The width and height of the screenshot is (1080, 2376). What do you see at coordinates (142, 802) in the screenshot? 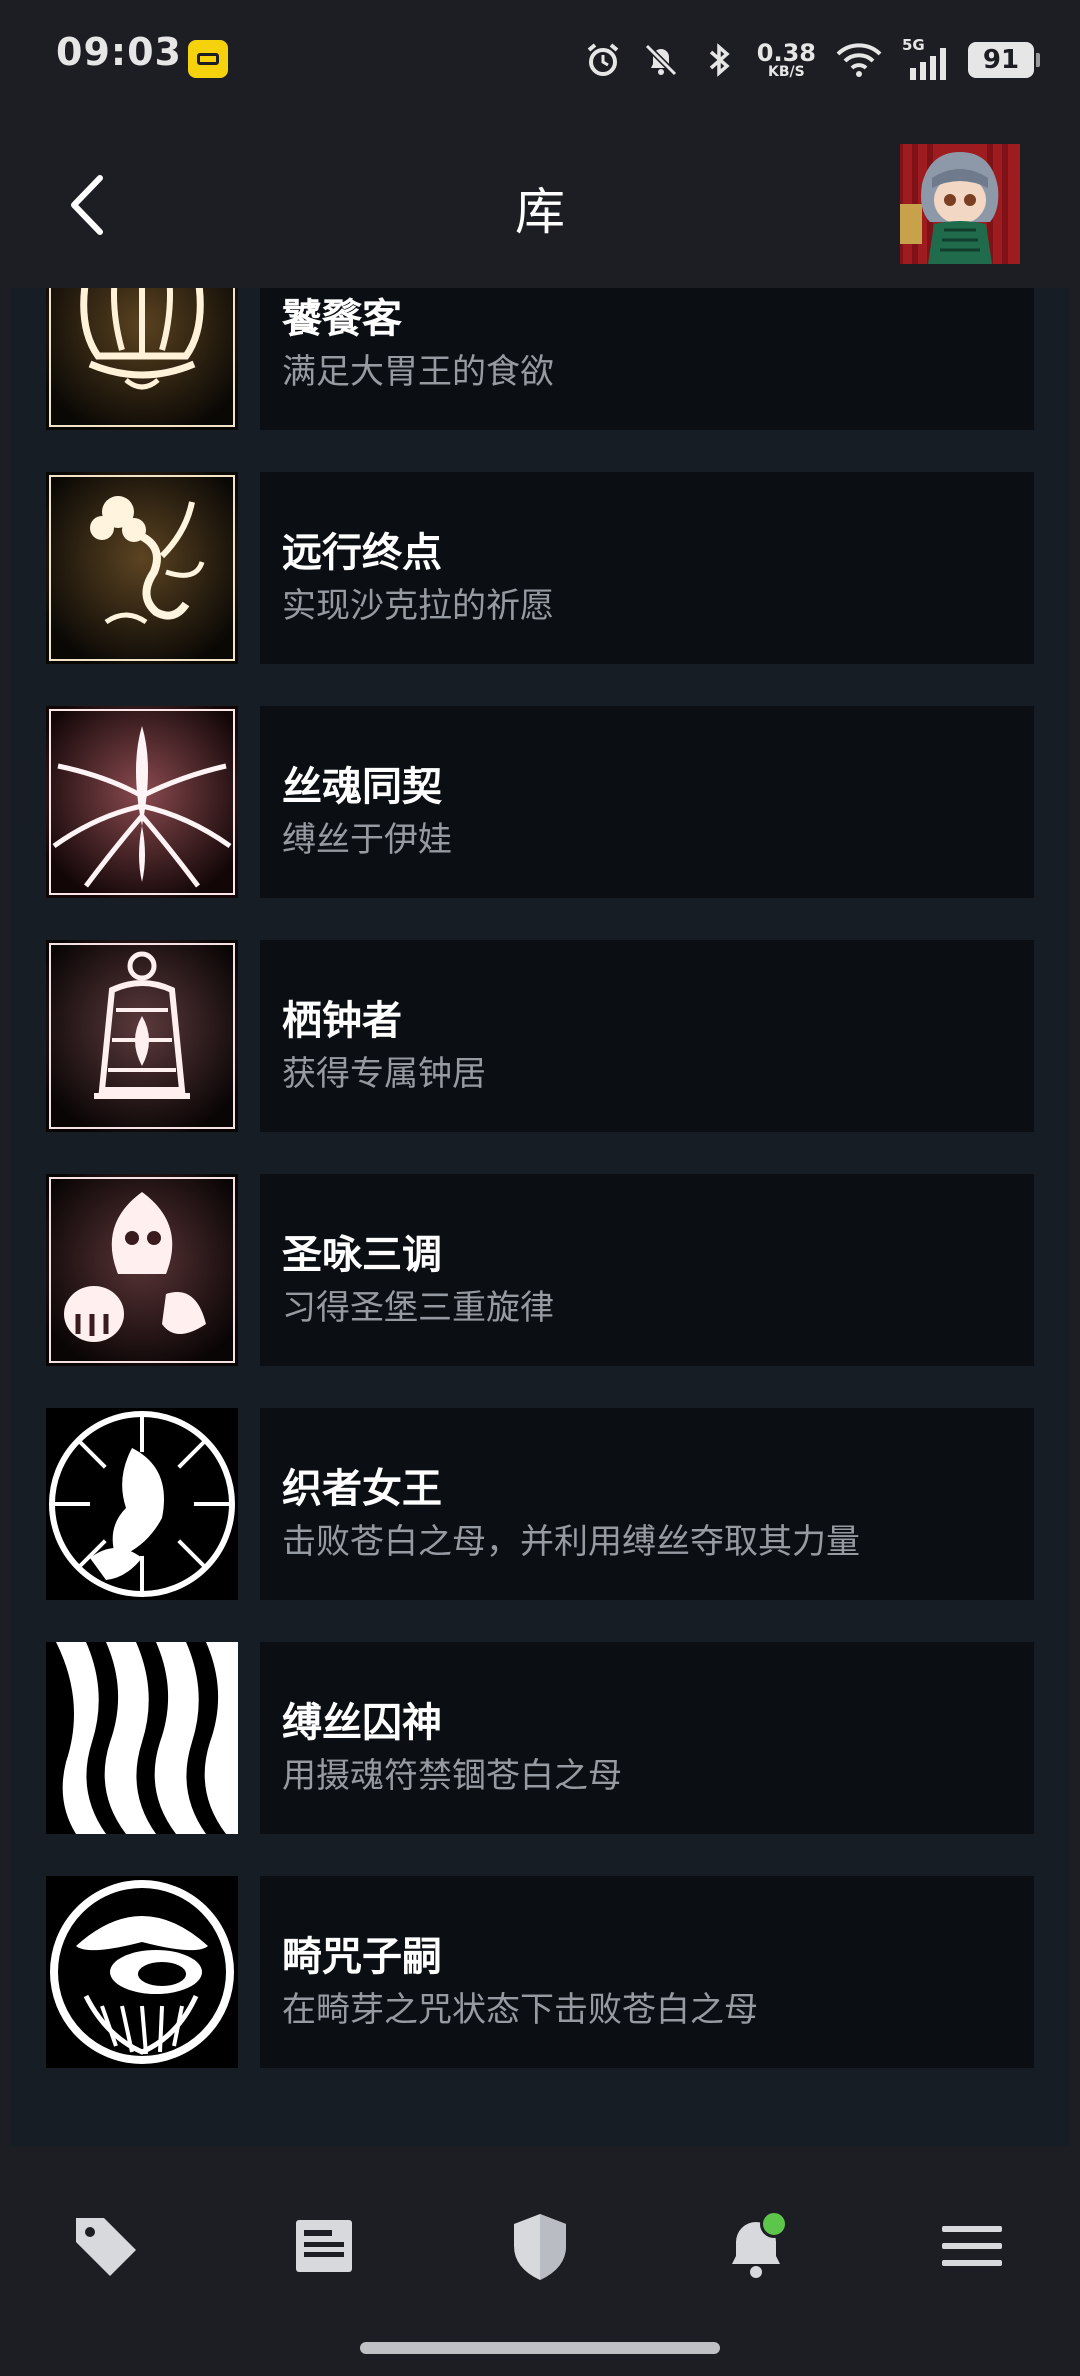
I see `spider-icon` at bounding box center [142, 802].